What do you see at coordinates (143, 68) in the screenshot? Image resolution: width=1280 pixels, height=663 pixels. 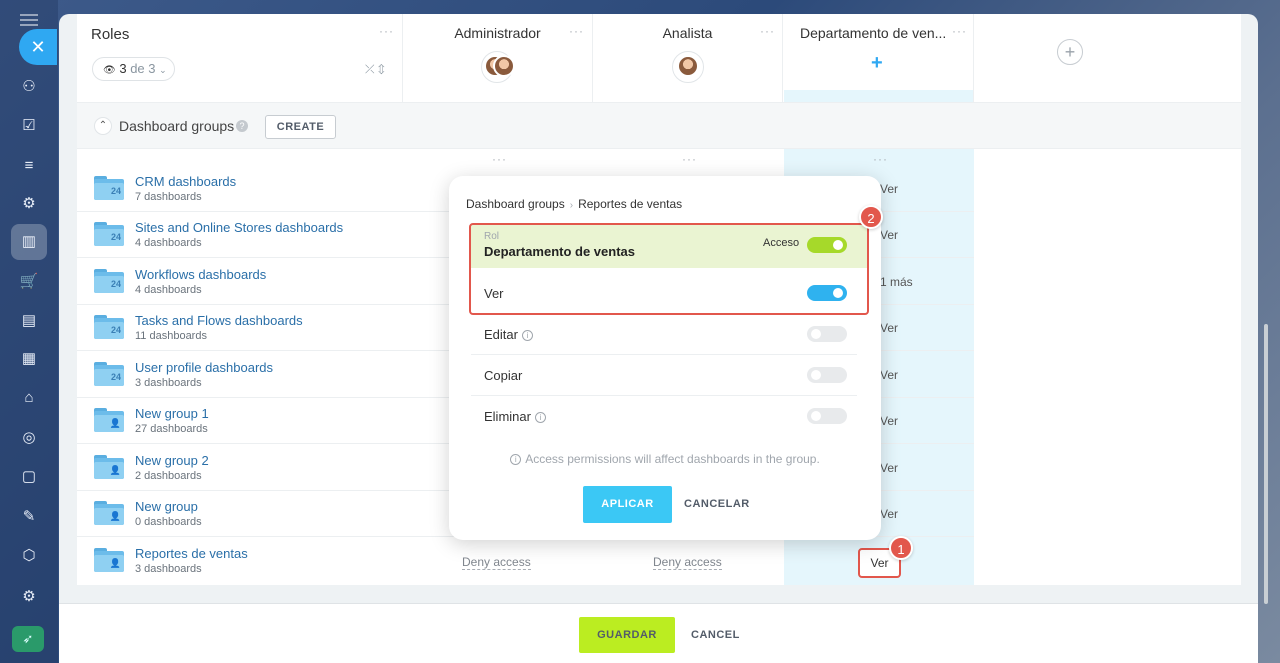 I see `roles-total: de 3` at bounding box center [143, 68].